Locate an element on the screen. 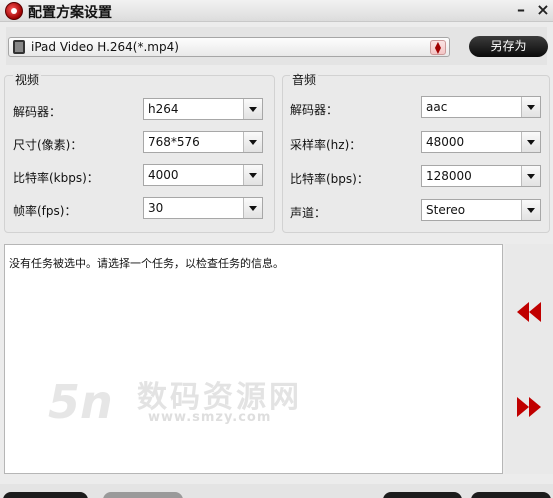  video-framerate-label: 帧率(fps)： is located at coordinates (45, 211).